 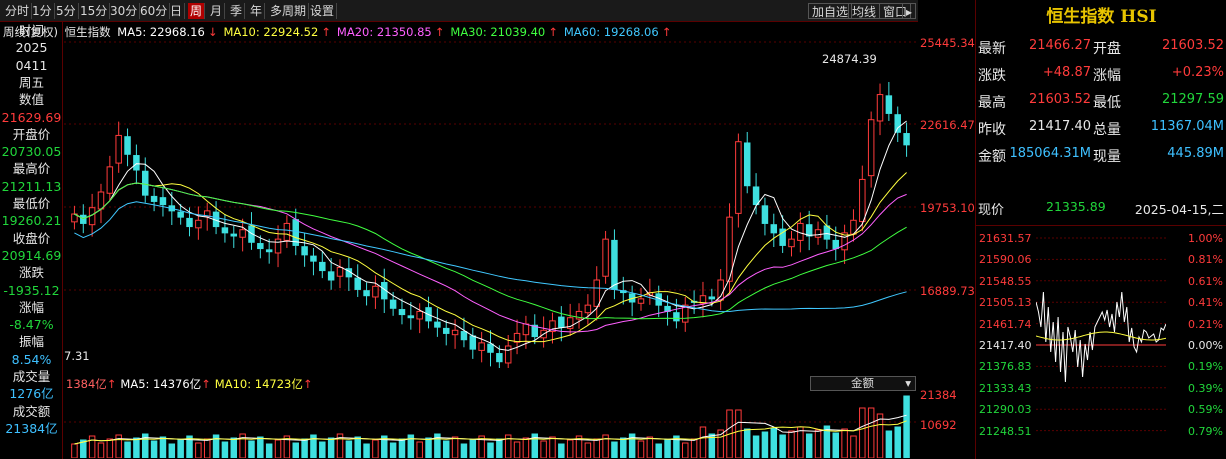 I want to click on period-tab-10: 年, so click(x=257, y=11).